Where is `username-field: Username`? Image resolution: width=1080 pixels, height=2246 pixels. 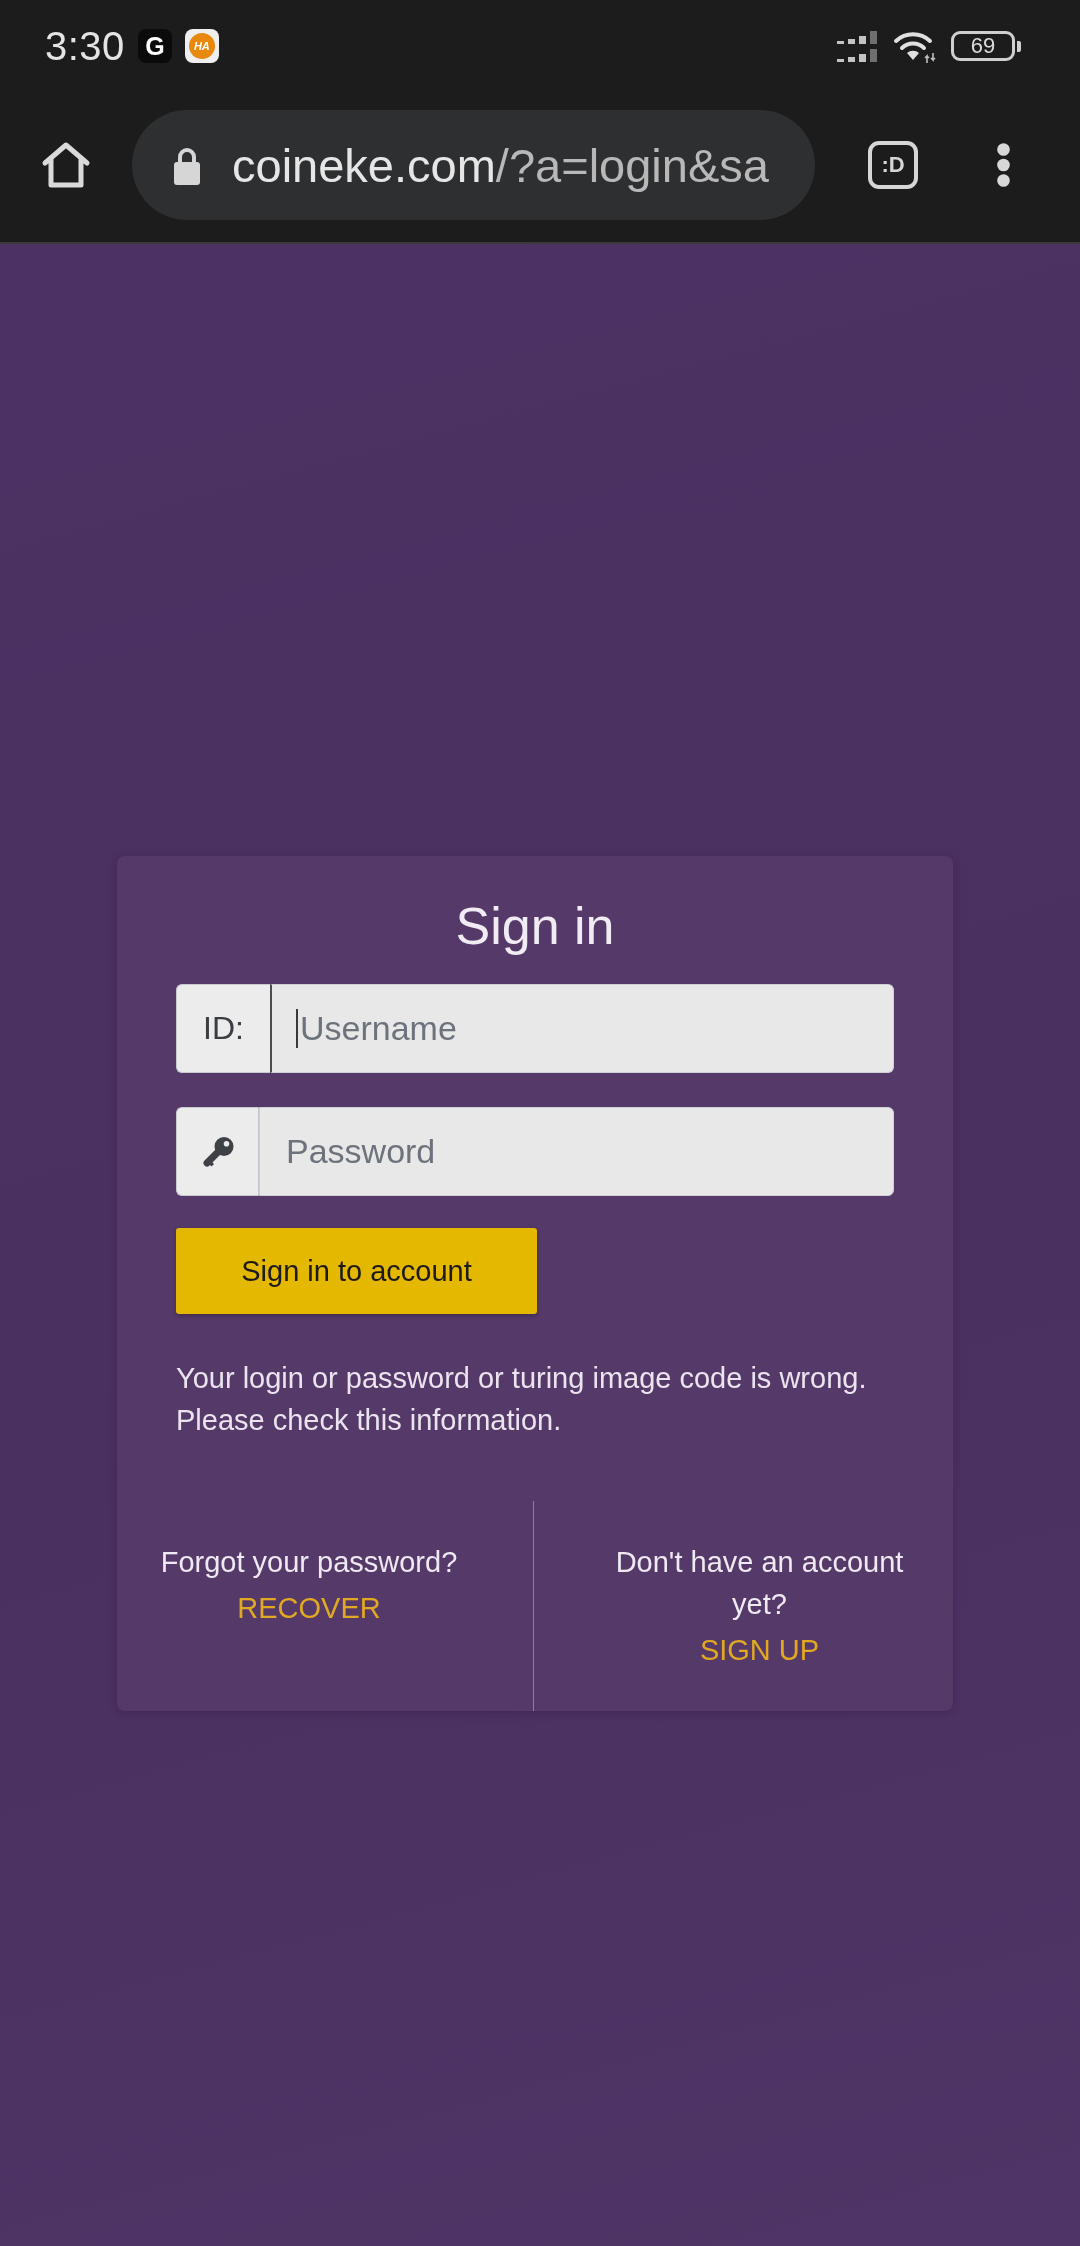 username-field: Username is located at coordinates (582, 1028).